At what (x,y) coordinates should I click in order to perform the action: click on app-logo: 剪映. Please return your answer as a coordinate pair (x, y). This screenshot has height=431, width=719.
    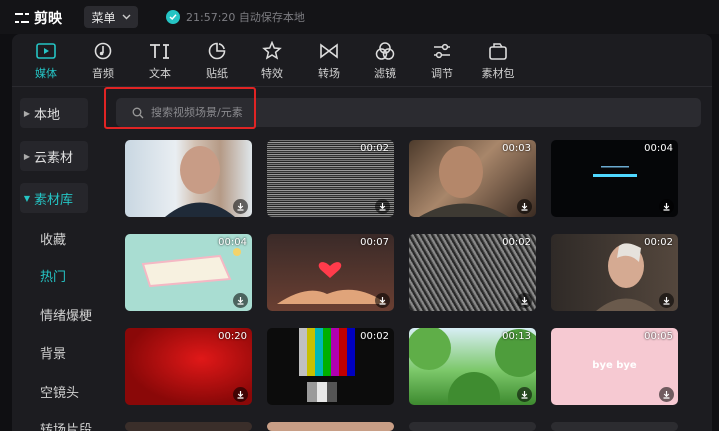
    Looking at the image, I should click on (38, 18).